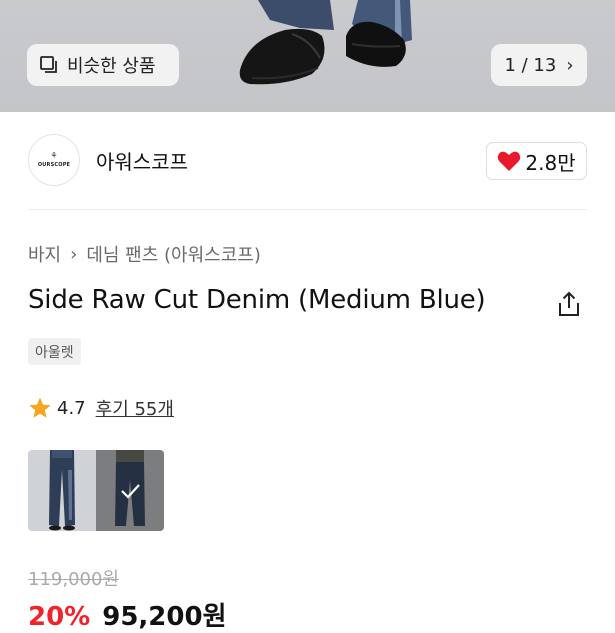  What do you see at coordinates (530, 65) in the screenshot?
I see `image-counter: 1 / 13` at bounding box center [530, 65].